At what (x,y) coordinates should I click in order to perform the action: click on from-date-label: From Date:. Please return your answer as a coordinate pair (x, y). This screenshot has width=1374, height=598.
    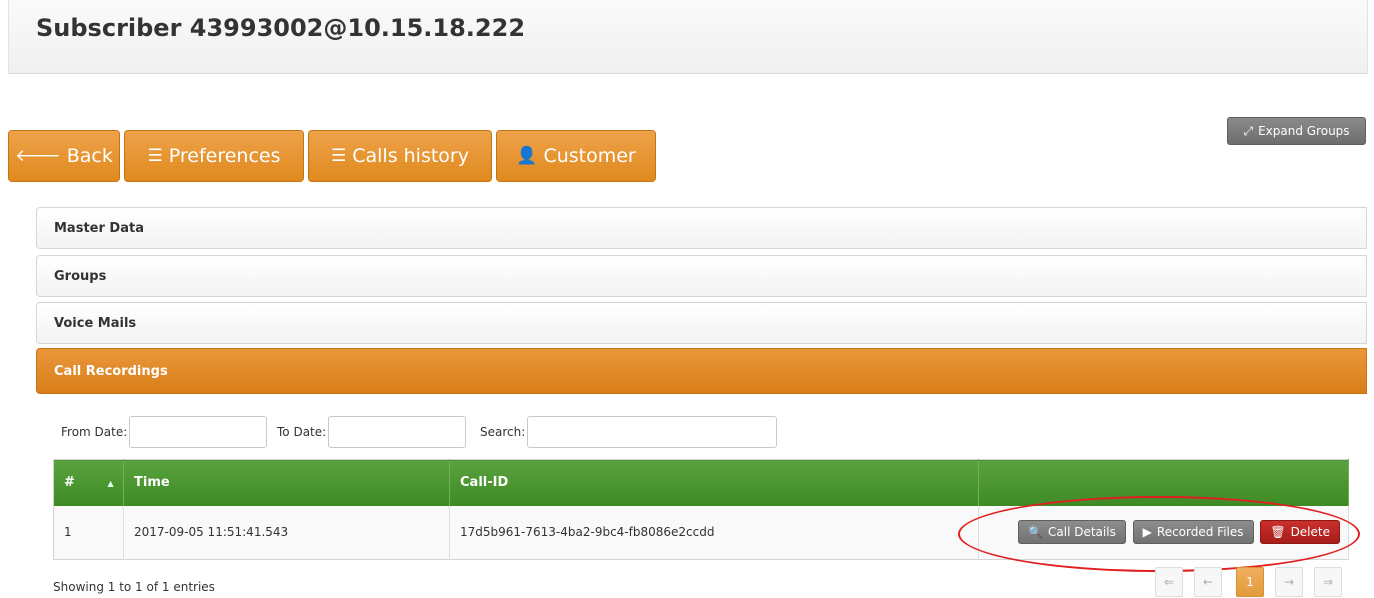
    Looking at the image, I should click on (94, 432).